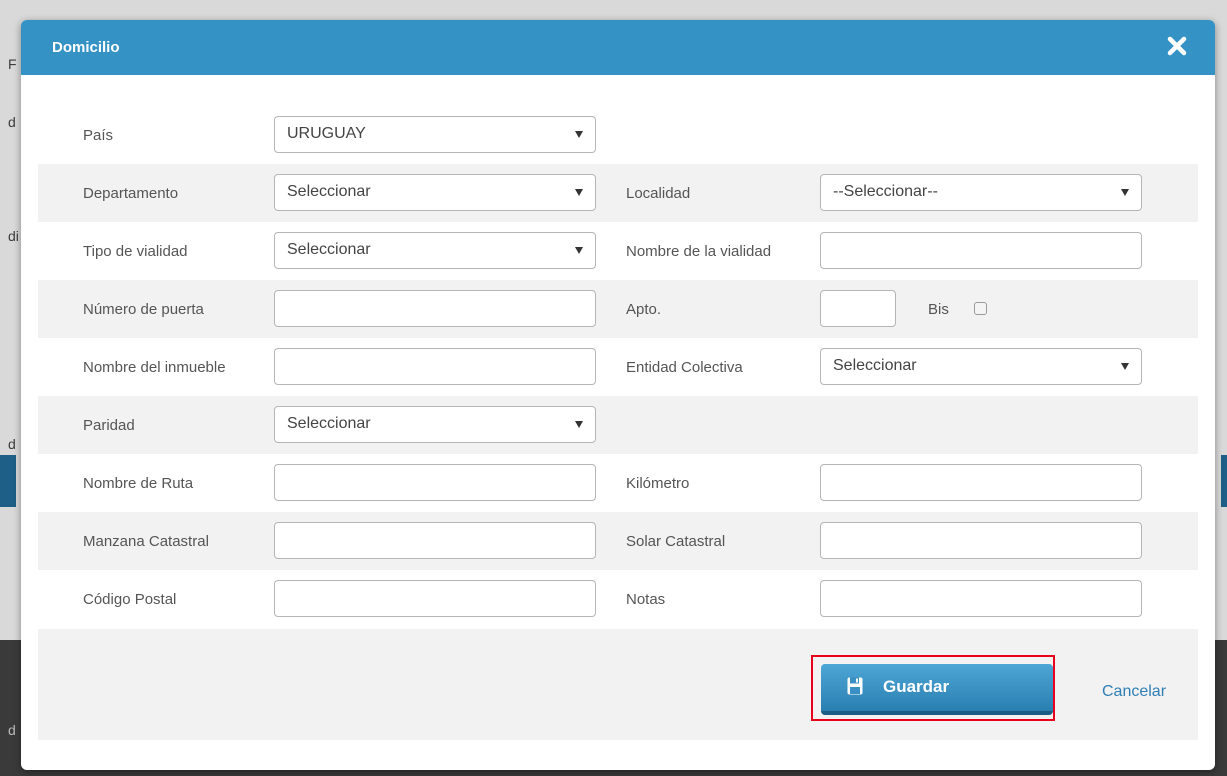 The height and width of the screenshot is (776, 1227). What do you see at coordinates (326, 133) in the screenshot?
I see `pais-value: URUGUAY` at bounding box center [326, 133].